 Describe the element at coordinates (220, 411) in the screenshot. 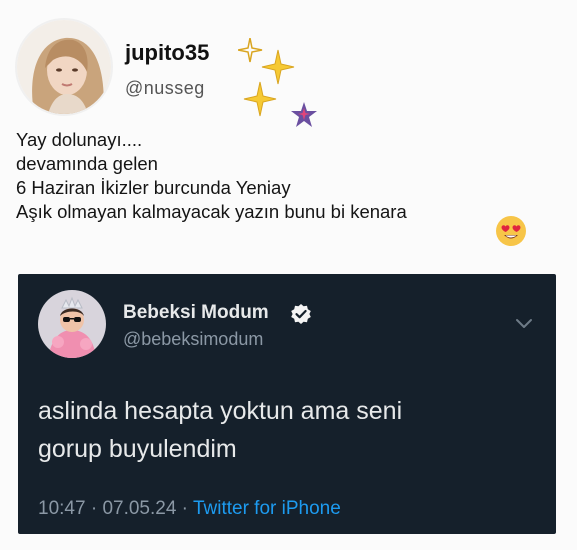

I see `tweet-text-line: aslinda hesapta yoktun ama seni` at that location.